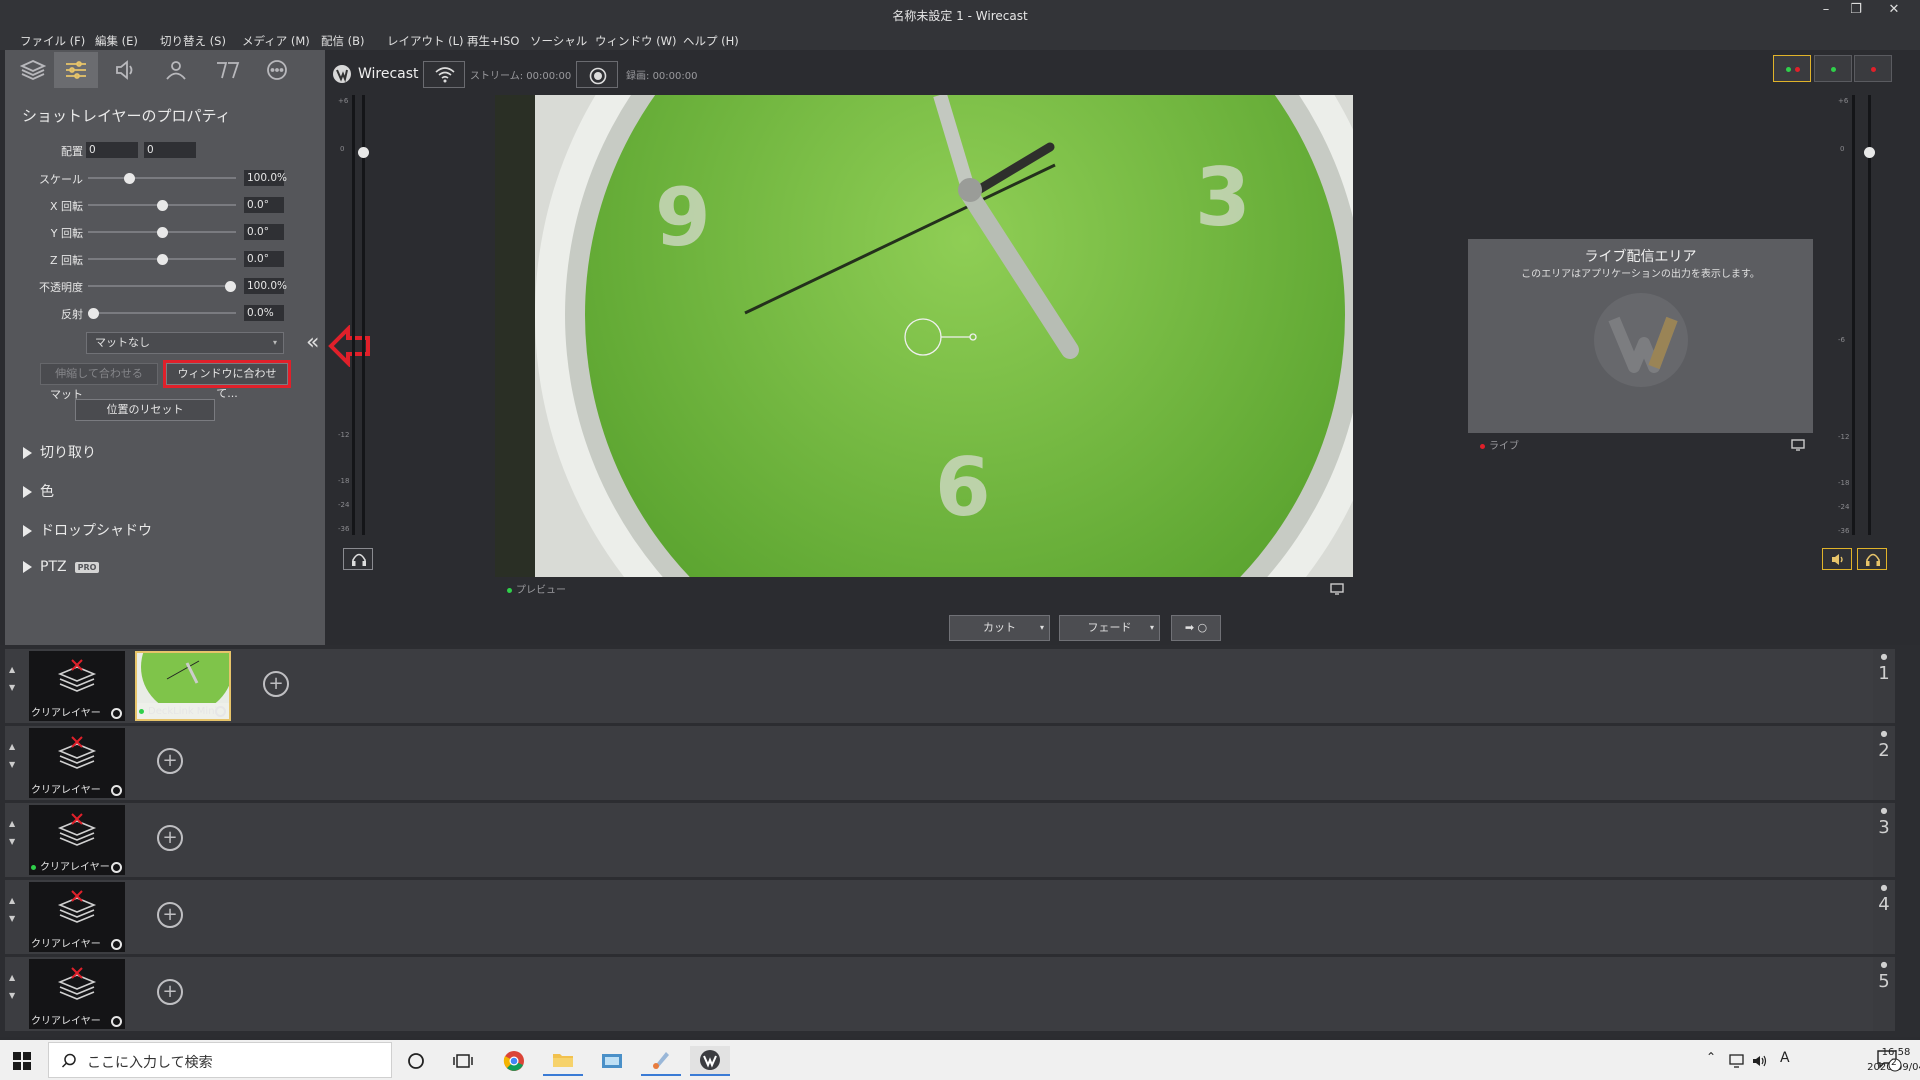 The image size is (1920, 1080). I want to click on menu-playback-iso: 再生+ISO, so click(493, 41).